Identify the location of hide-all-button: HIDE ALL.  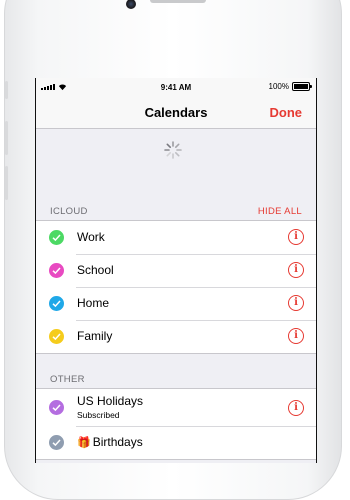
(280, 211).